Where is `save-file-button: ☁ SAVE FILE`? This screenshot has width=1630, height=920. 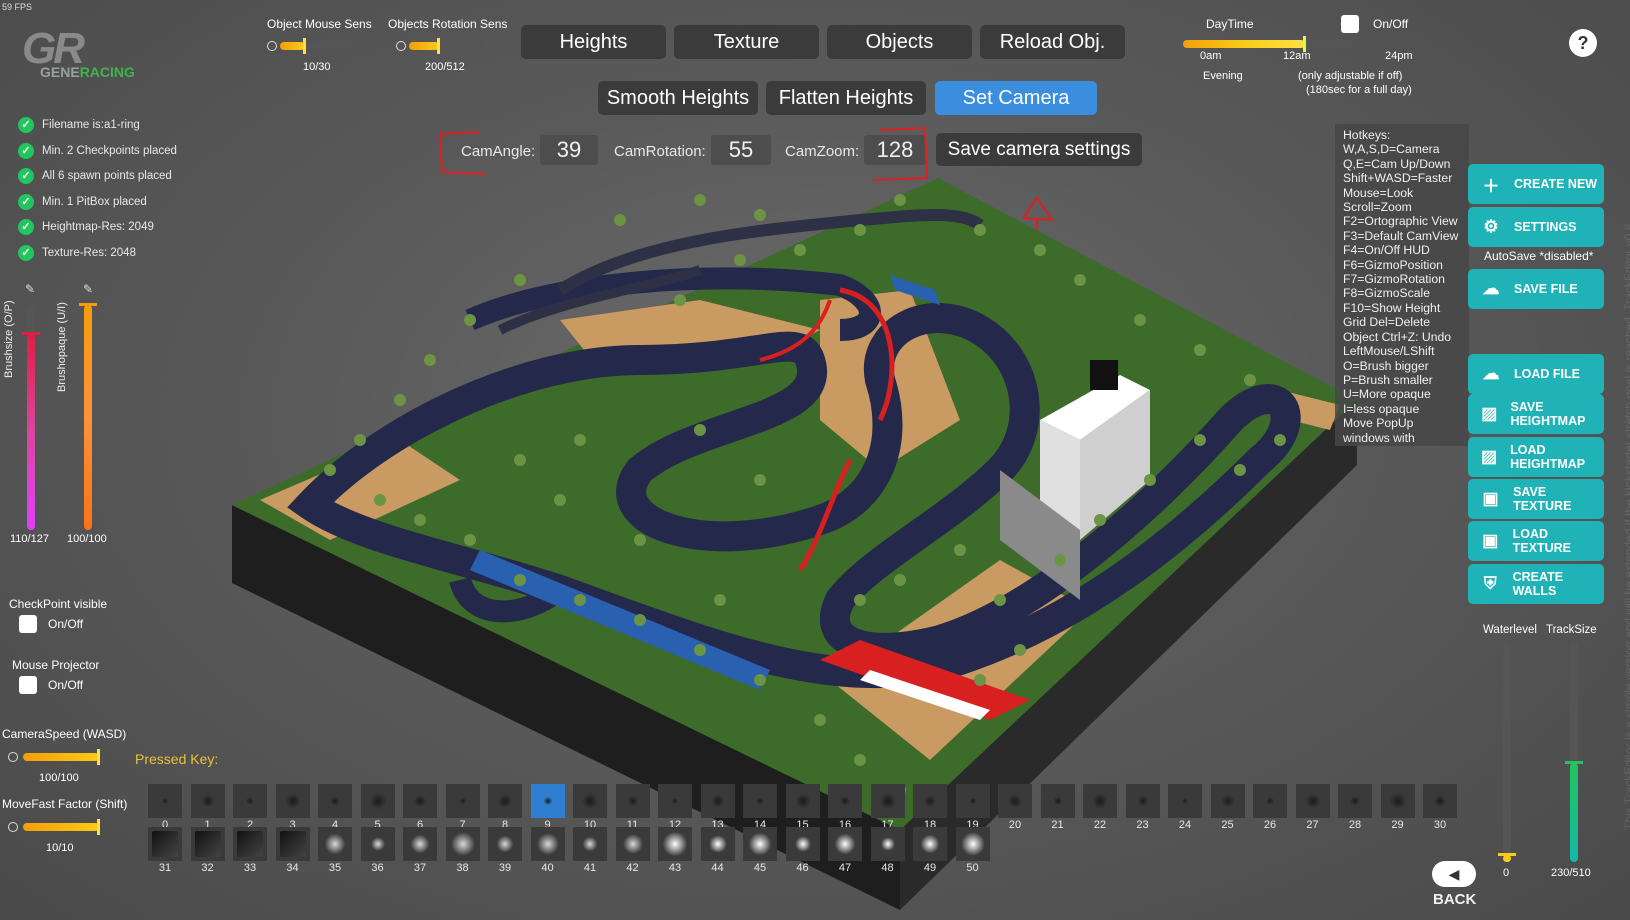
save-file-button: ☁ SAVE FILE is located at coordinates (1536, 289).